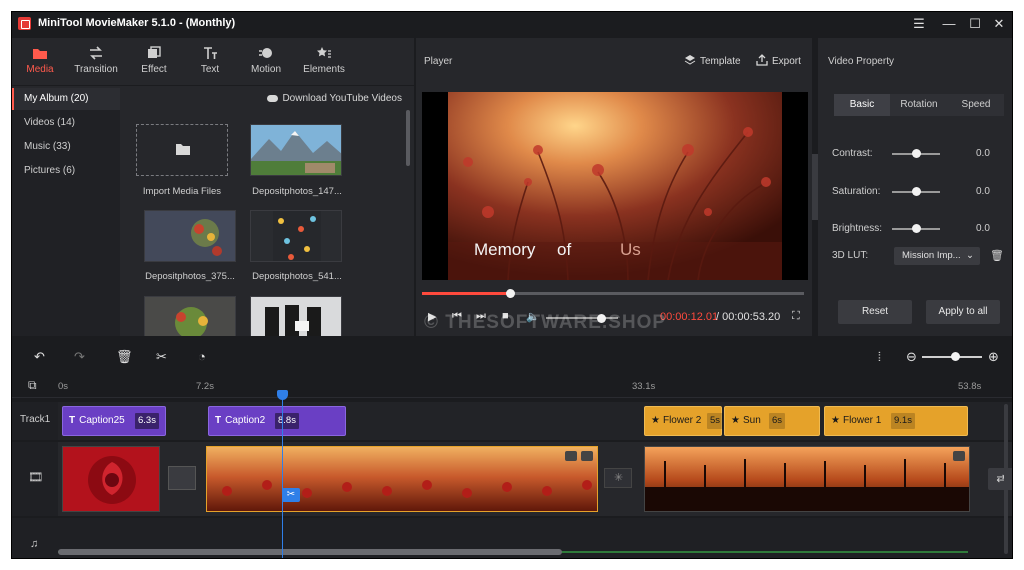 The height and width of the screenshot is (570, 1024). I want to click on effect-icon, so click(154, 53).